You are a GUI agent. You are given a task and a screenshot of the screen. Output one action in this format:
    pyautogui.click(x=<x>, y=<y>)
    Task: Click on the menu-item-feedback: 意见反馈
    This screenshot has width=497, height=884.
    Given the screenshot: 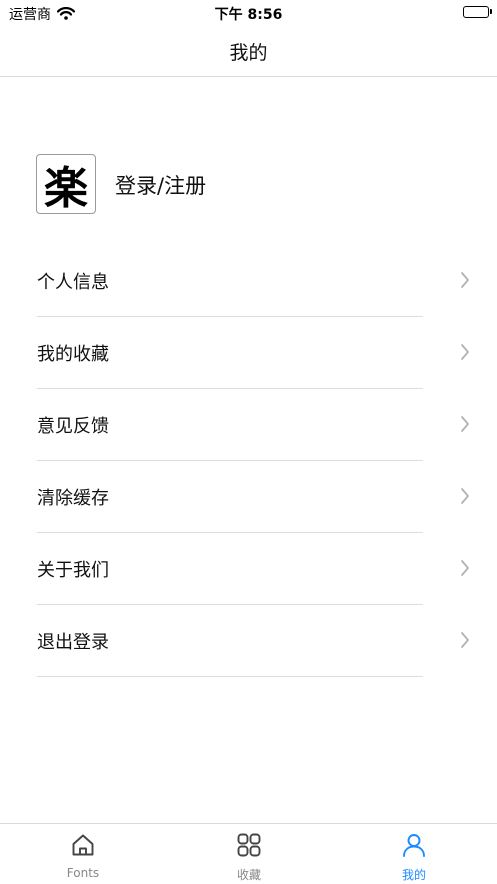 What is the action you would take?
    pyautogui.click(x=248, y=425)
    